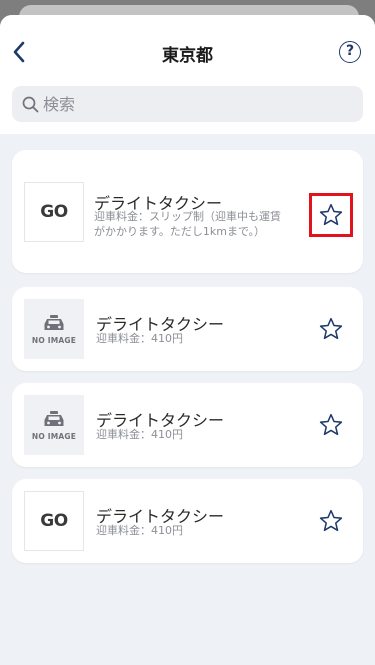  What do you see at coordinates (193, 104) in the screenshot?
I see `search-input` at bounding box center [193, 104].